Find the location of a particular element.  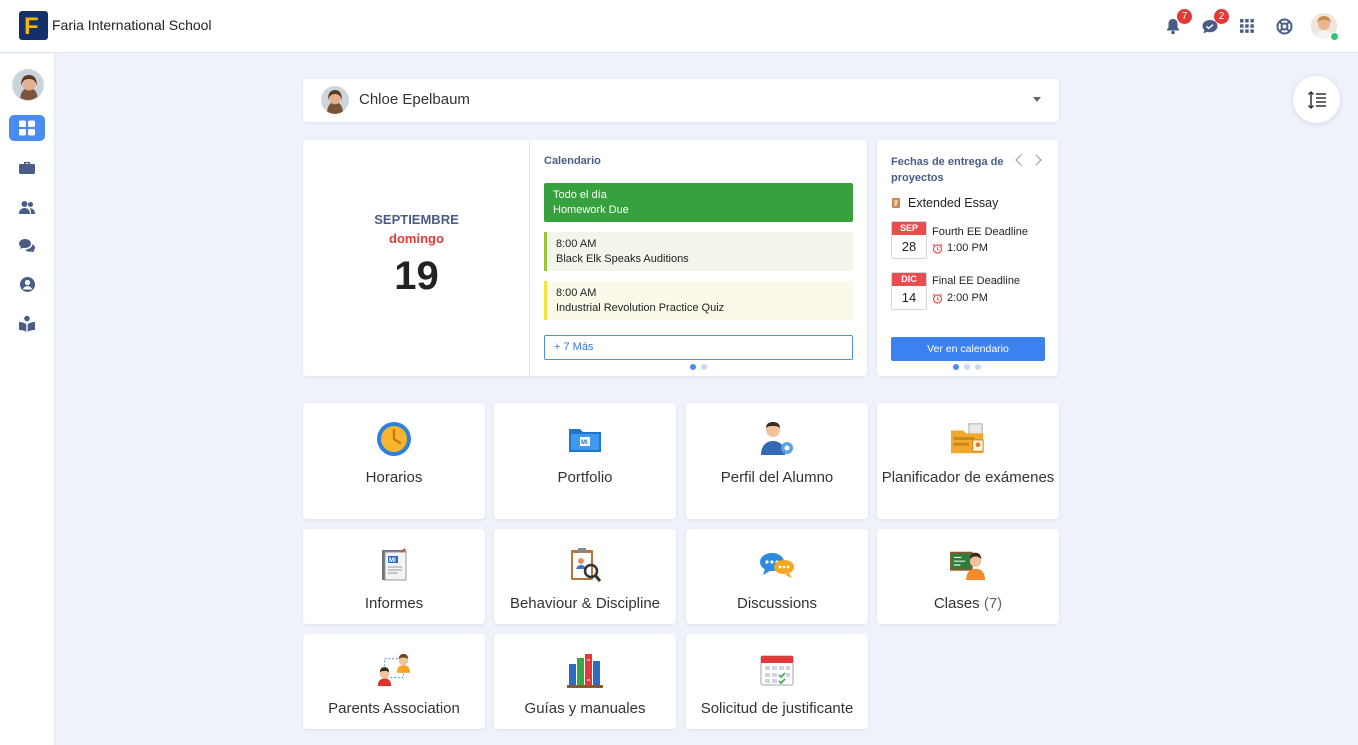

sort-lines-icon is located at coordinates (1316, 99).